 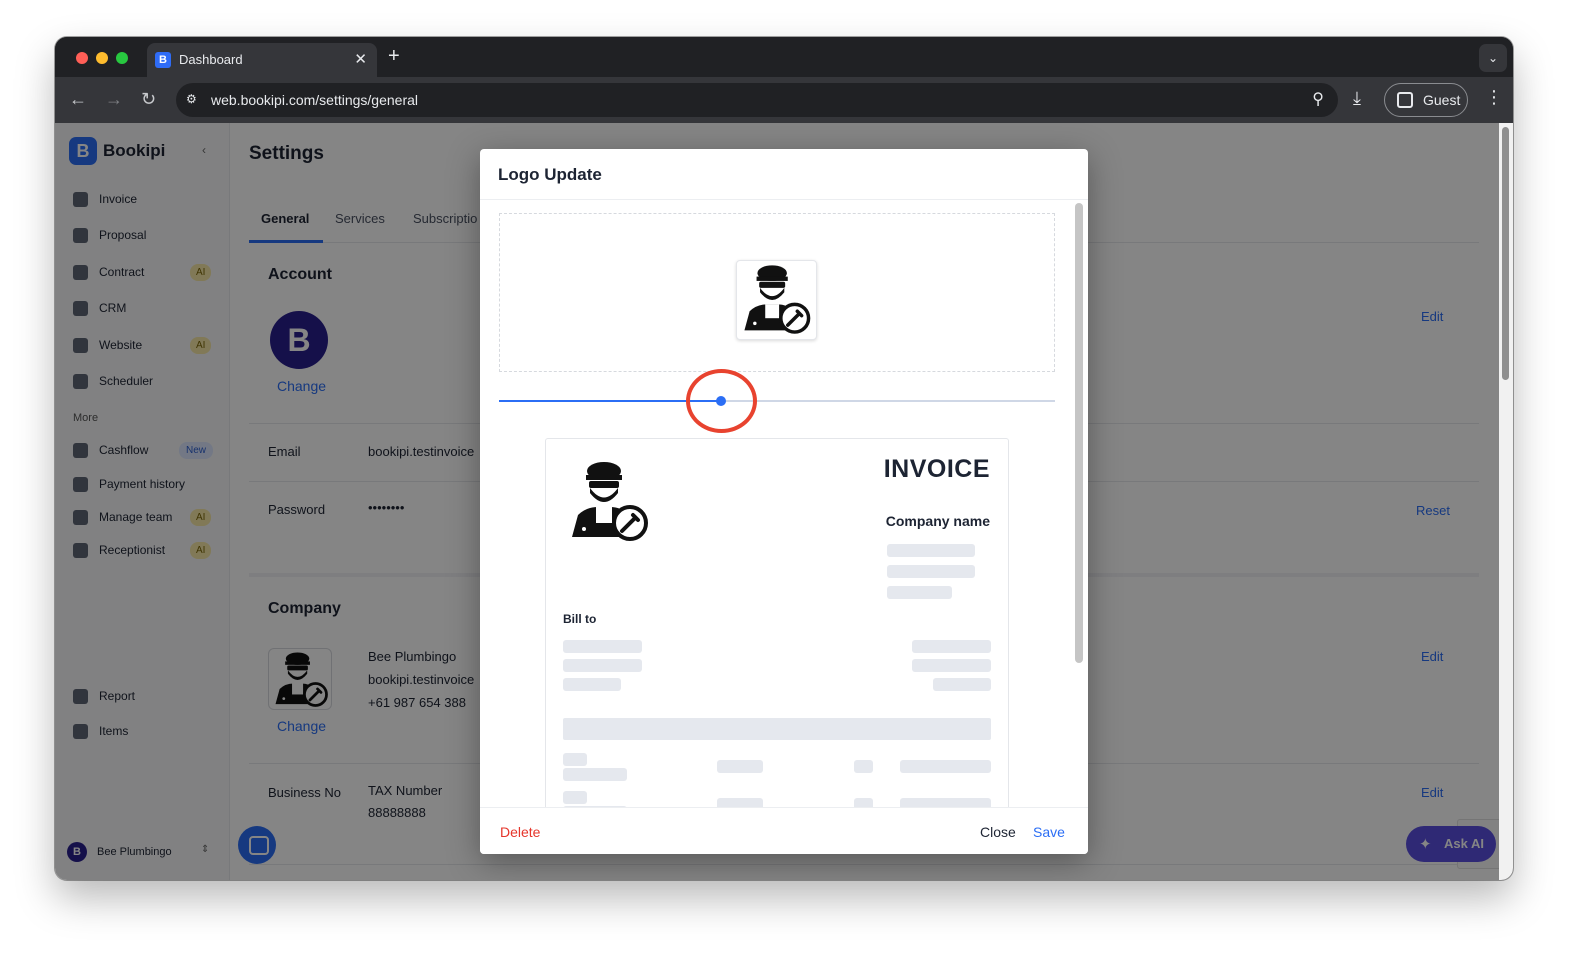 I want to click on tab-title: Dashboard, so click(x=211, y=59).